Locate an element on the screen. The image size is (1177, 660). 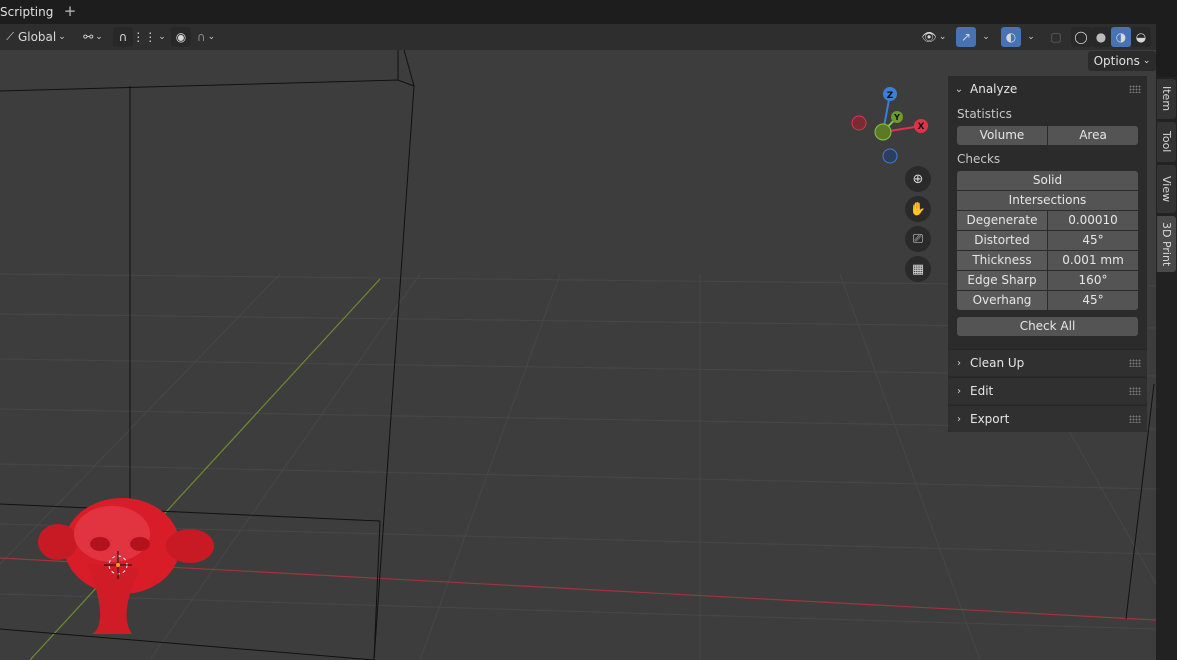
shading-material: ◑ is located at coordinates (1121, 37).